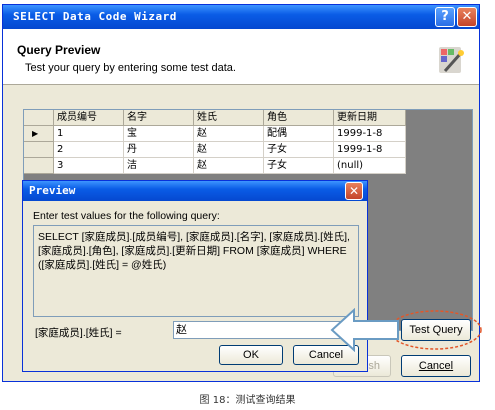  I want to click on preview-title-bar: Preview ✕, so click(195, 191).